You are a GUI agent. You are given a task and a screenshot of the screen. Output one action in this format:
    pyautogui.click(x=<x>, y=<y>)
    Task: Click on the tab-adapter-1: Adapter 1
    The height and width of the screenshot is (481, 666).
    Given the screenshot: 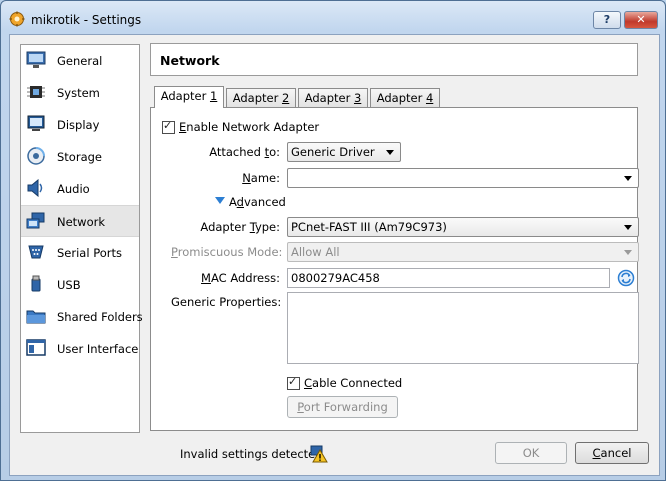 What is the action you would take?
    pyautogui.click(x=189, y=97)
    